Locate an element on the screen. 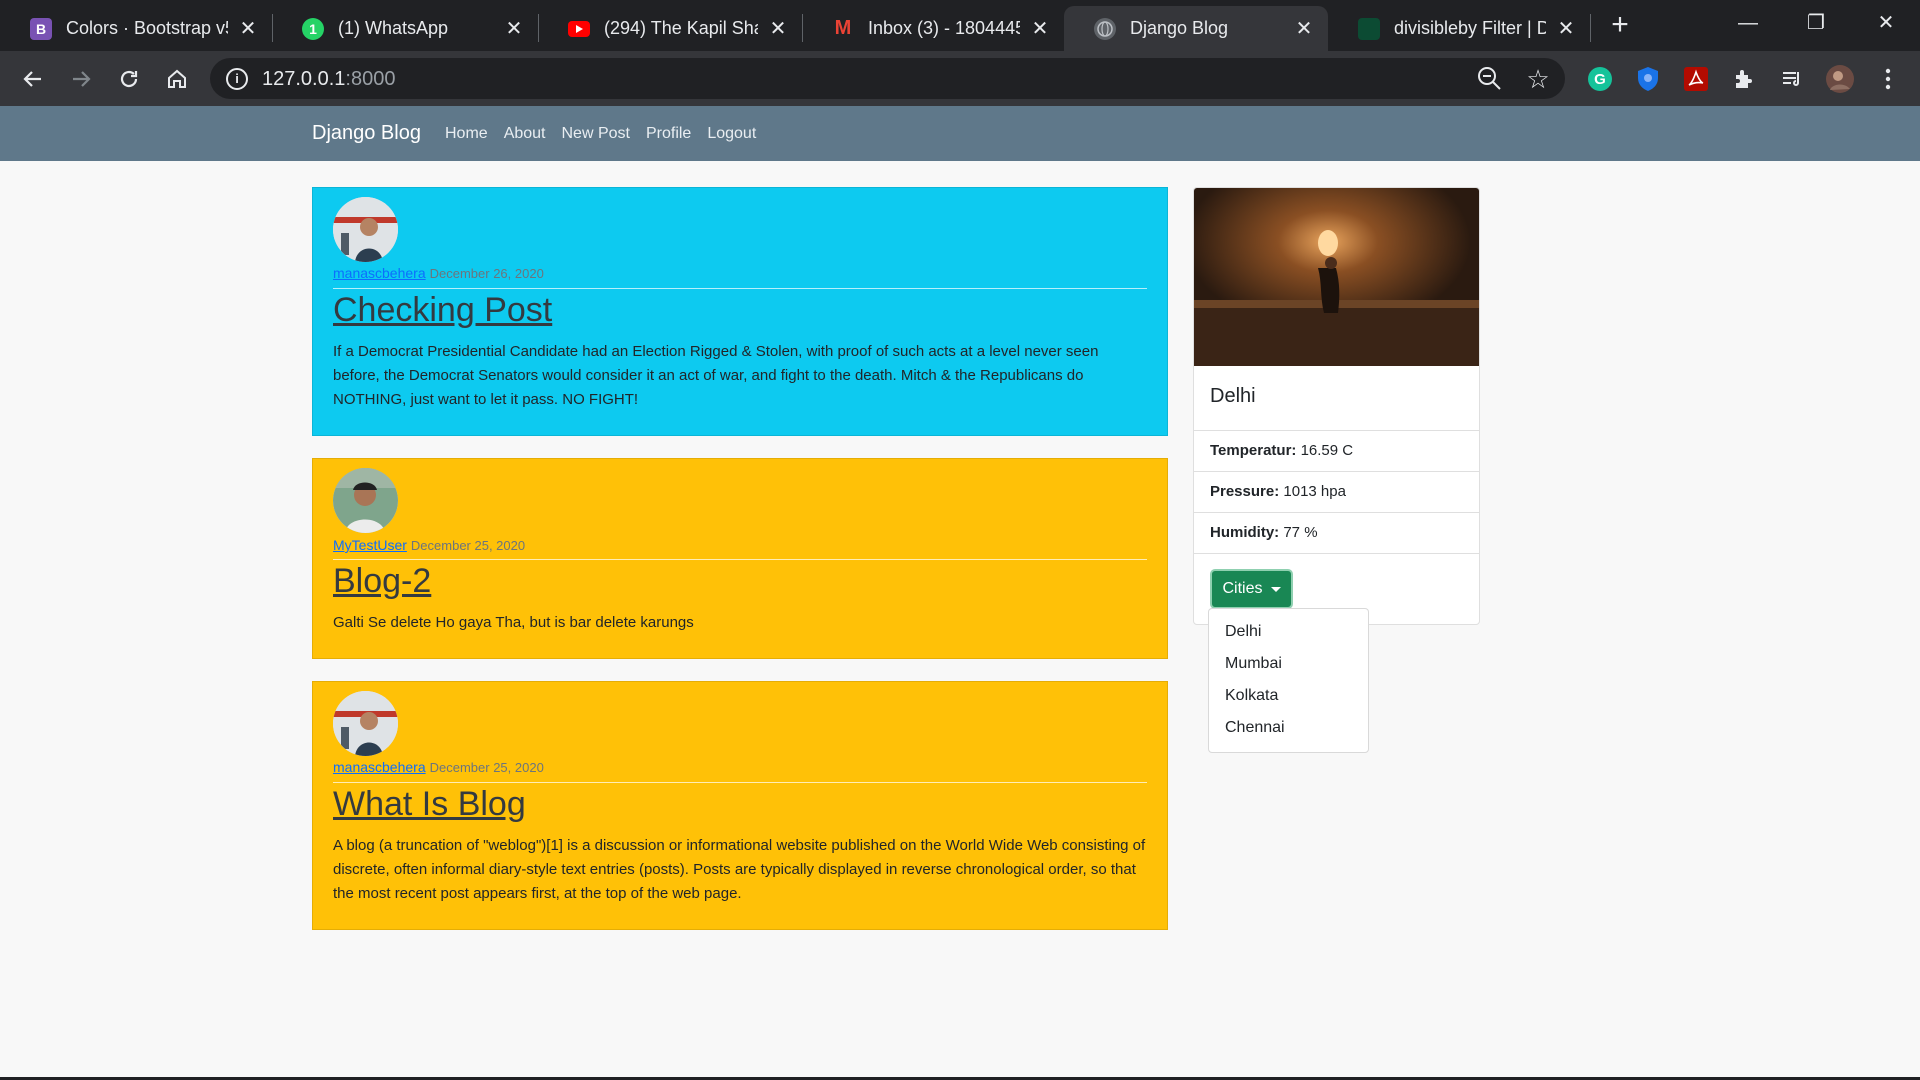 Image resolution: width=1920 pixels, height=1080 pixels. browser-tab-youtube: (294) The Kapil Sharm ✕ is located at coordinates (670, 28).